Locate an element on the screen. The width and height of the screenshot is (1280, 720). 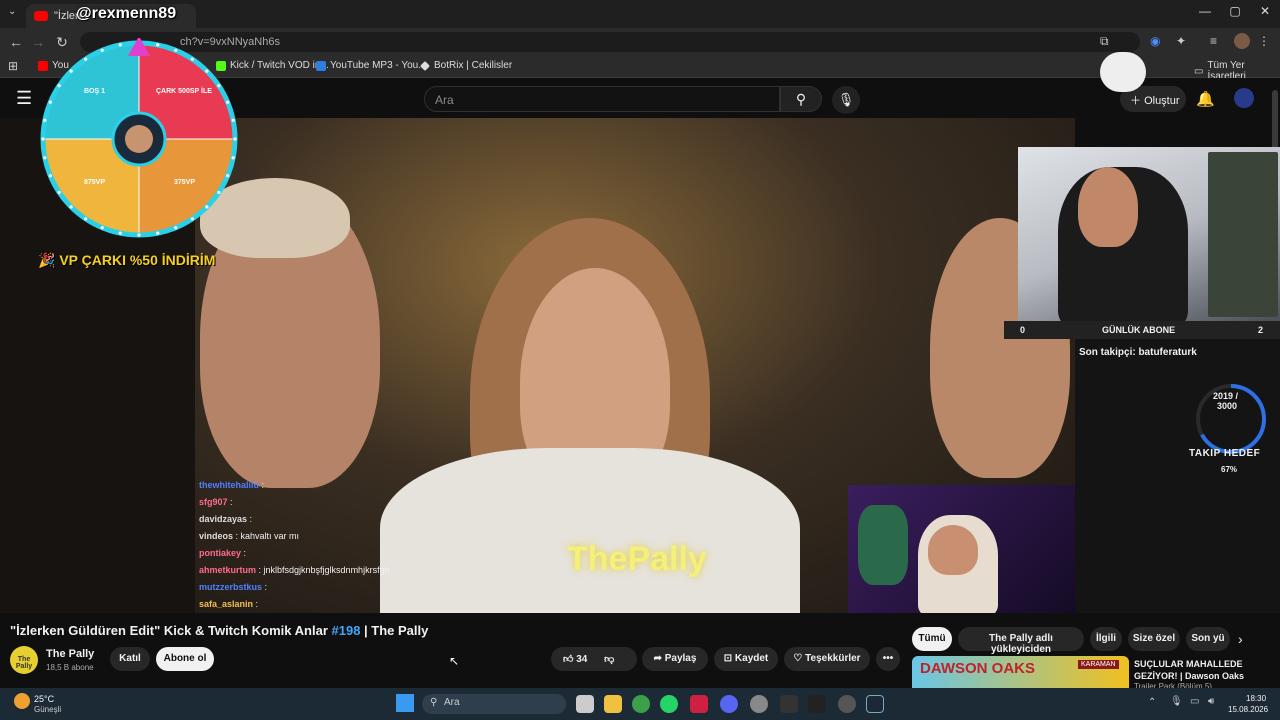
white-shirt is located at coordinates (590, 530).